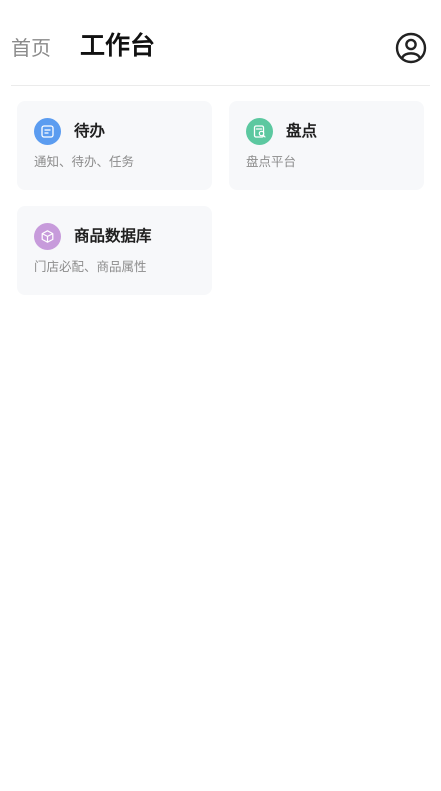 The height and width of the screenshot is (791, 441). Describe the element at coordinates (90, 131) in the screenshot. I see `card-title: 待办` at that location.